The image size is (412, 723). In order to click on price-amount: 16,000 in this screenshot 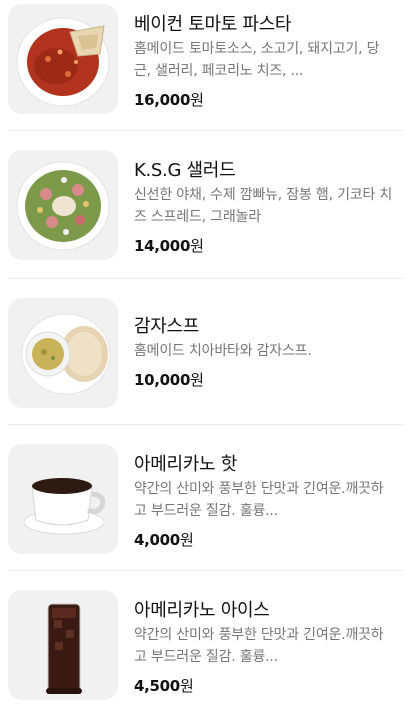, I will do `click(162, 100)`.